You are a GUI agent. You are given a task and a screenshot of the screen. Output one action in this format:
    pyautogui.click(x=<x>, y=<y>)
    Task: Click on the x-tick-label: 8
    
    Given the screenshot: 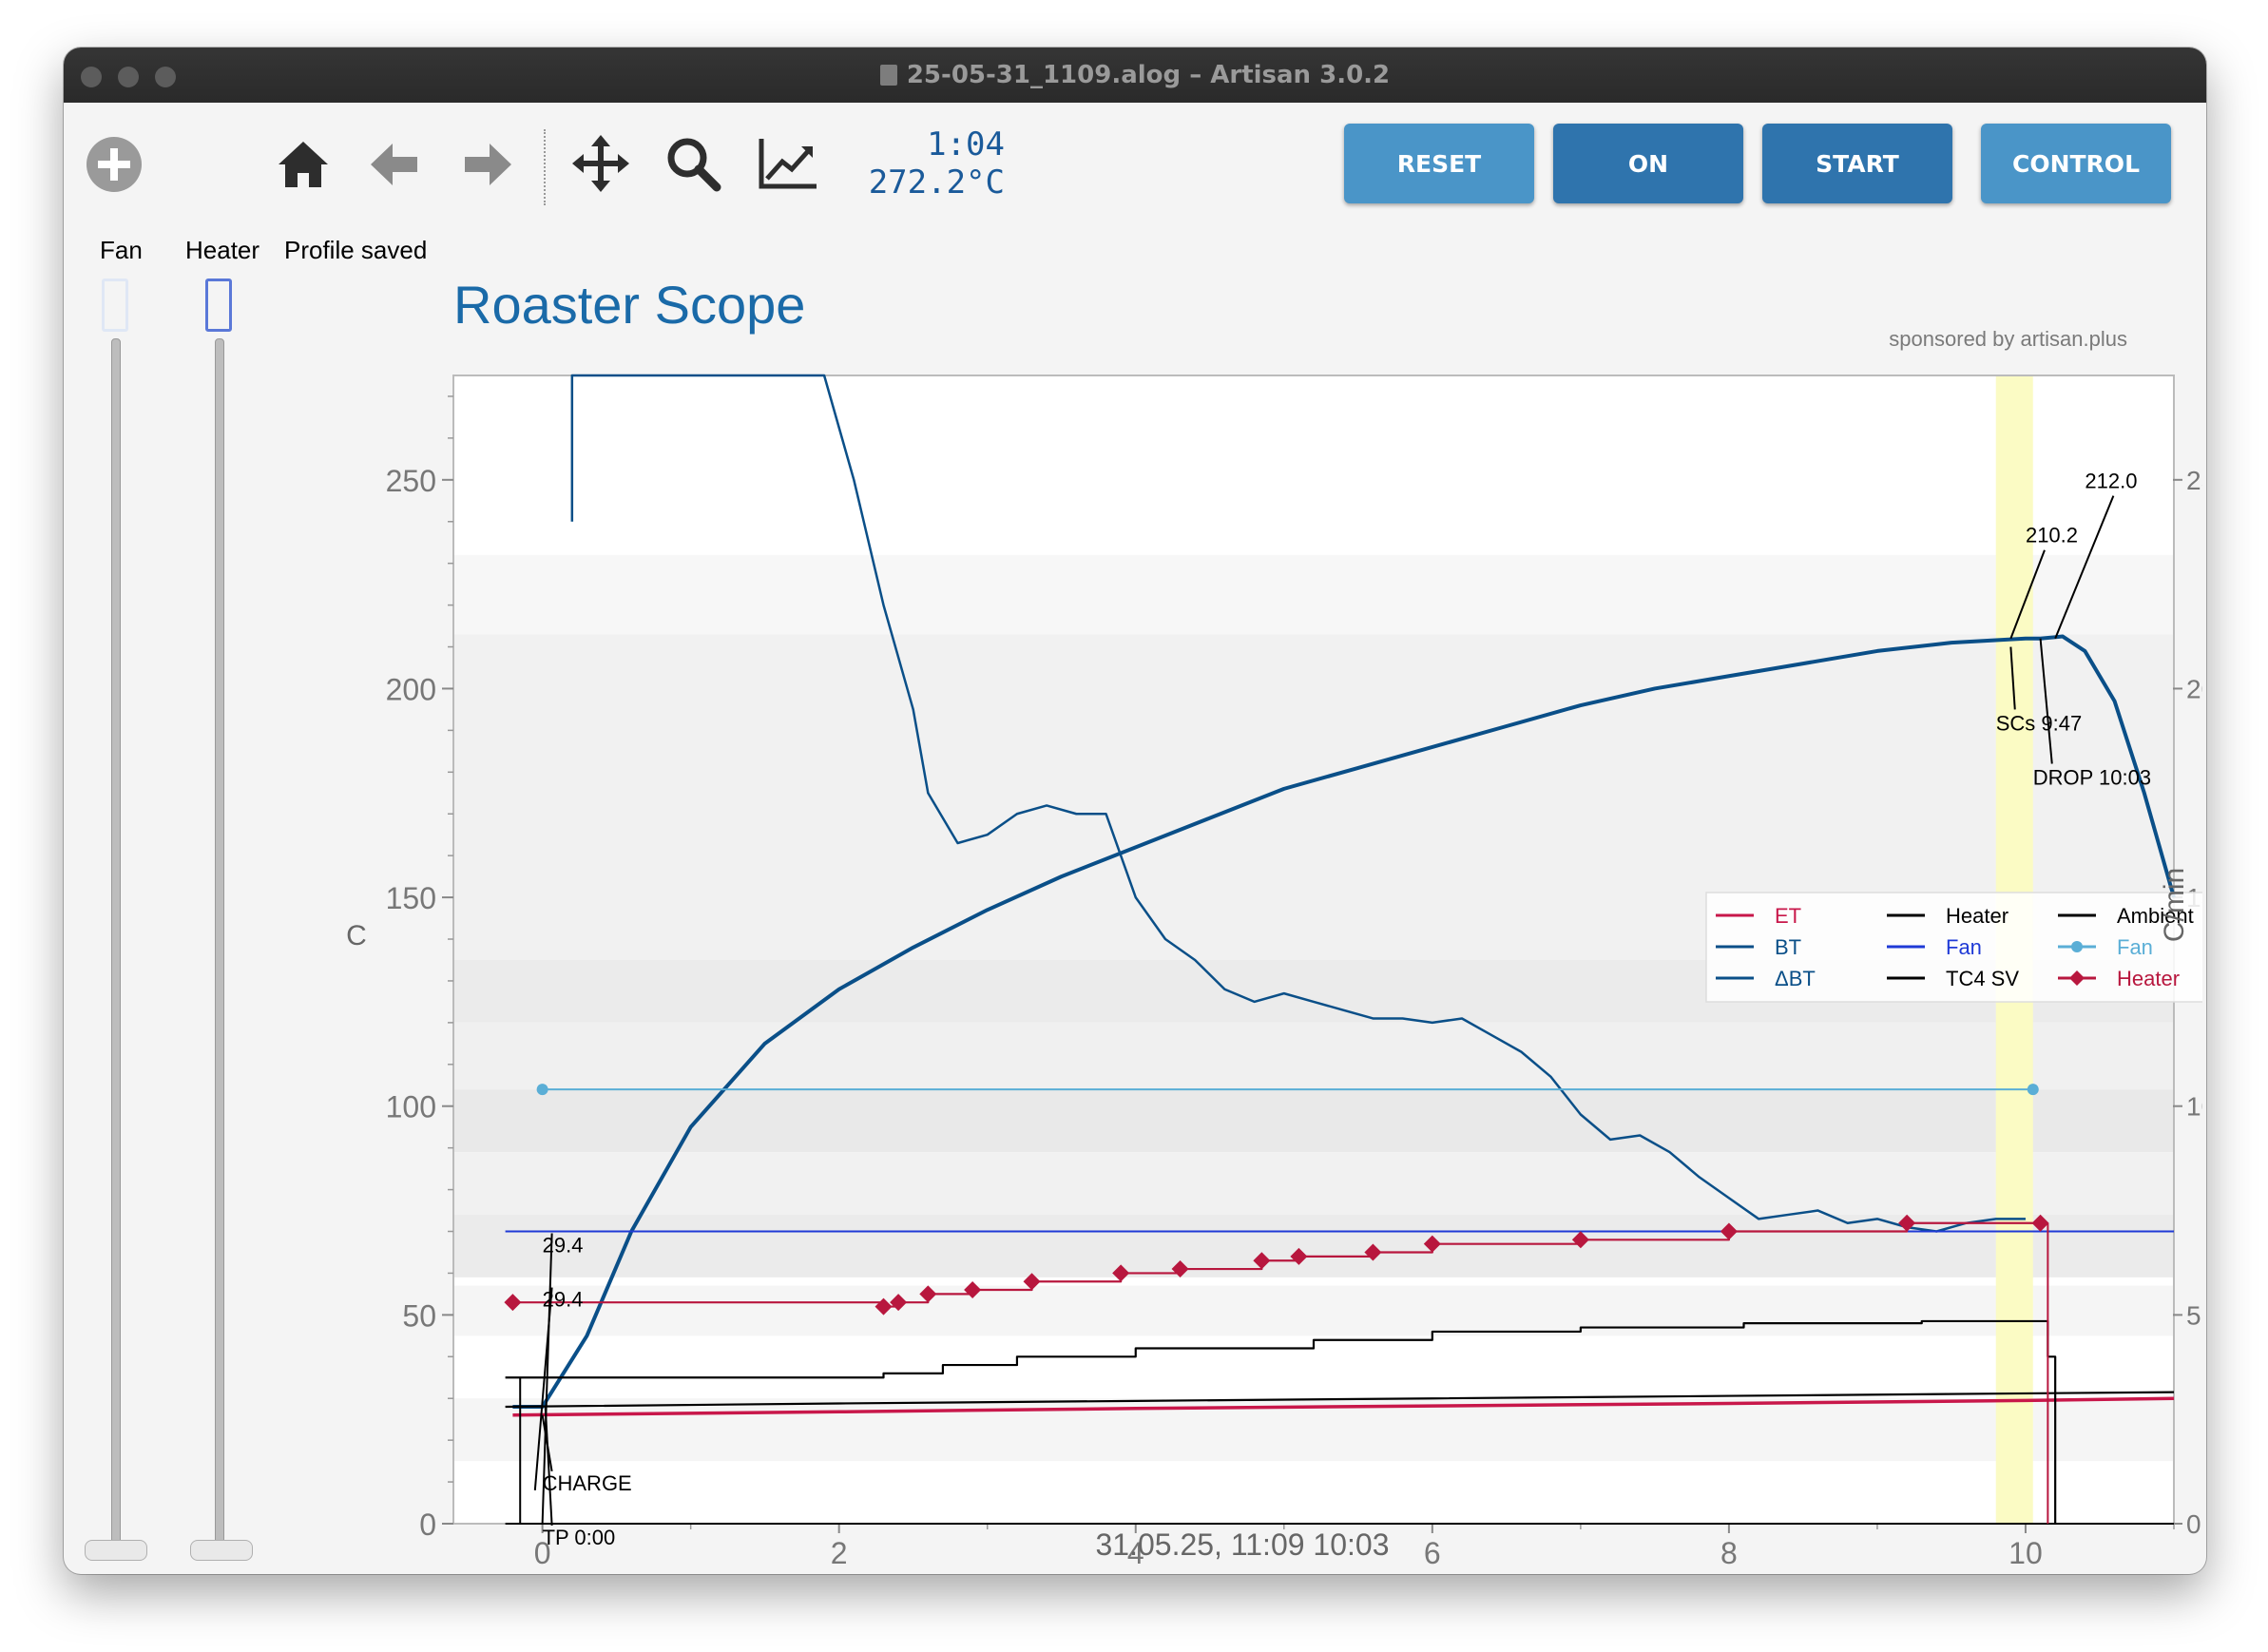 What is the action you would take?
    pyautogui.click(x=1729, y=1553)
    